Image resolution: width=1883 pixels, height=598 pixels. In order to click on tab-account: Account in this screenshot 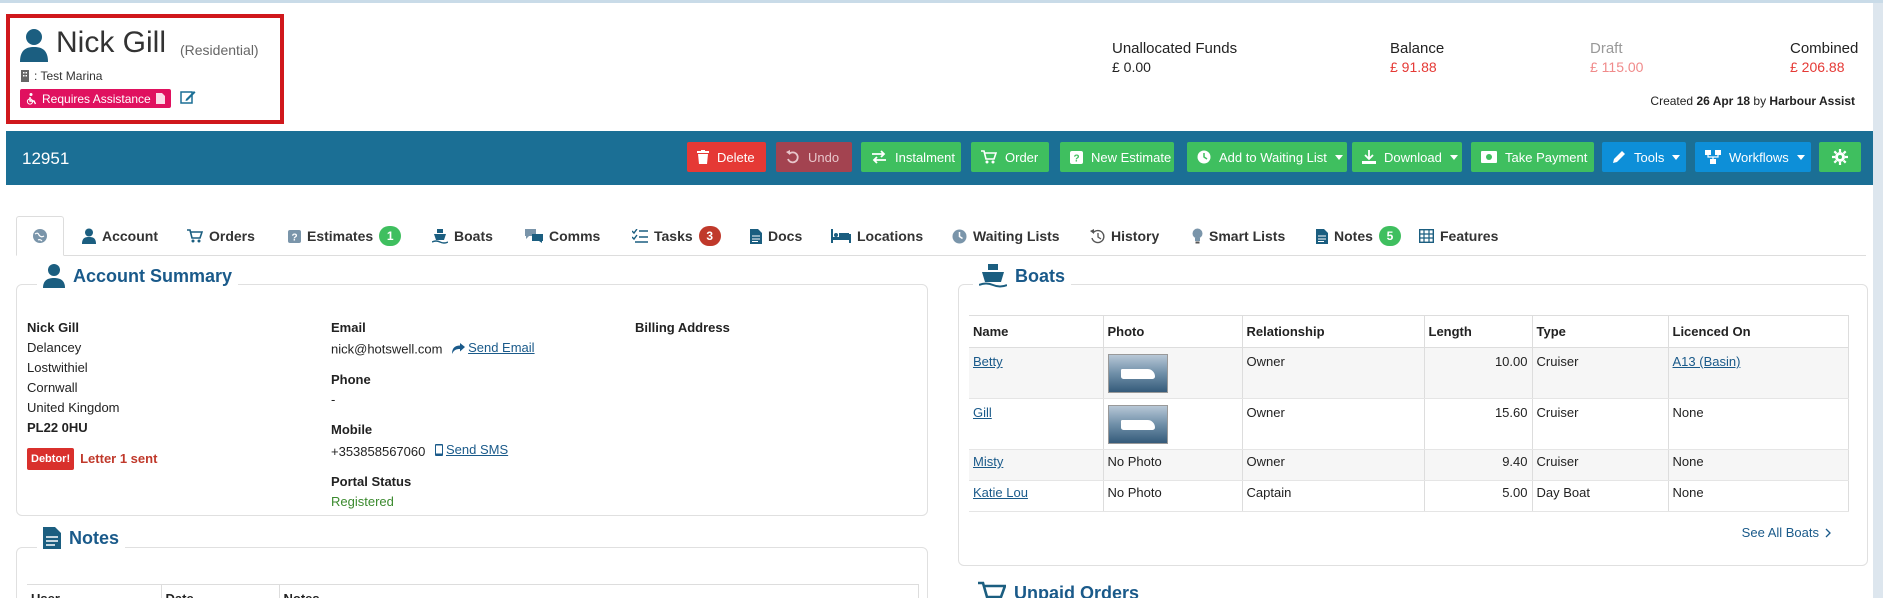, I will do `click(120, 236)`.